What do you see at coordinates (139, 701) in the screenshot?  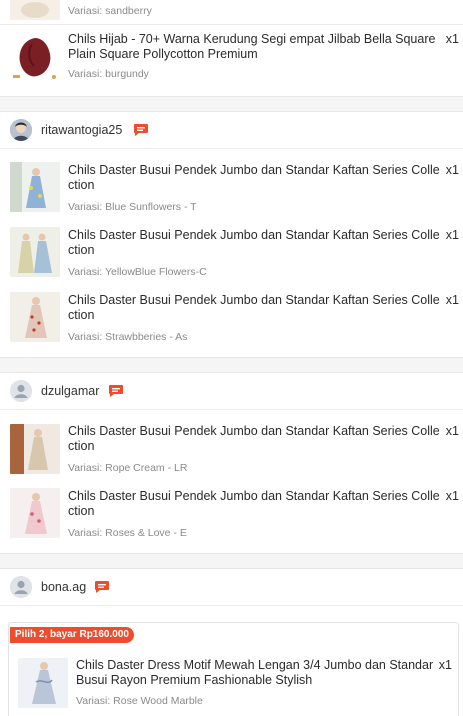 I see `item-variant: Variasi: Rose Wood Marble` at bounding box center [139, 701].